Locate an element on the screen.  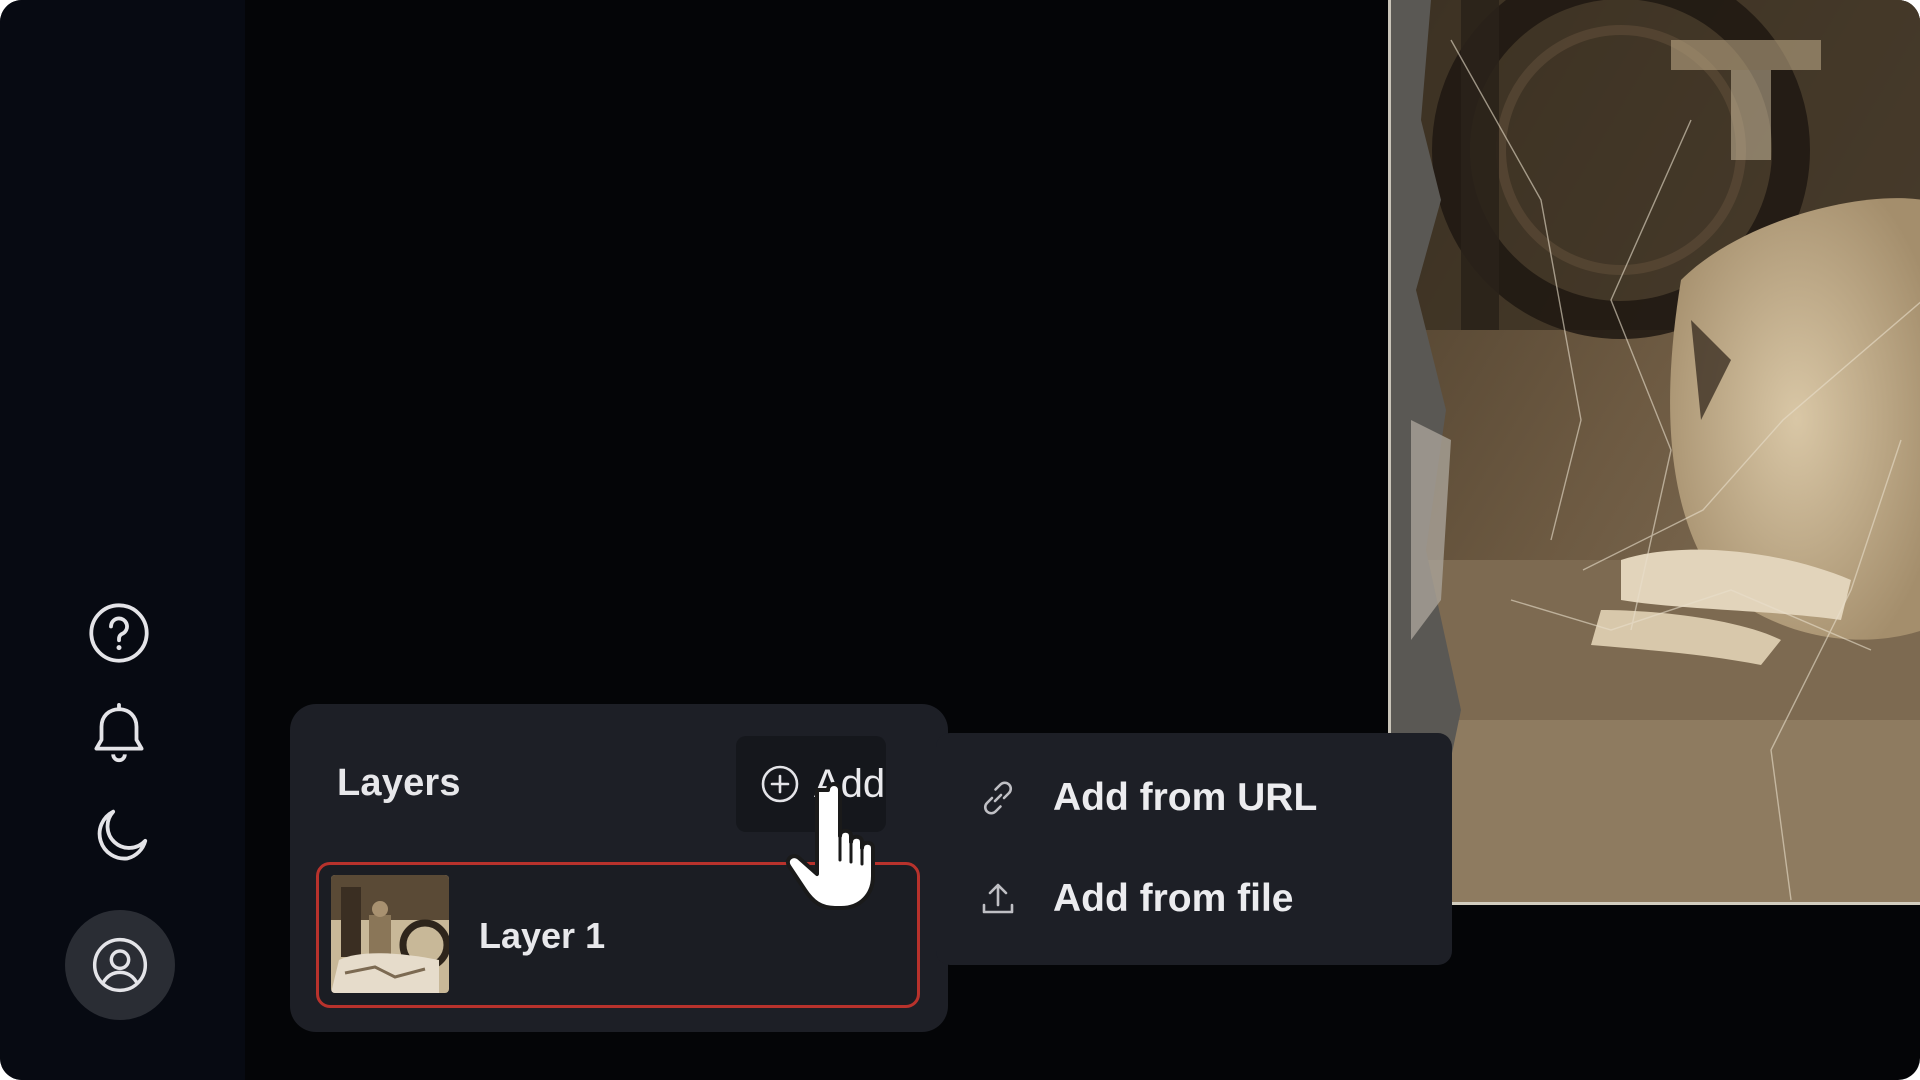
help-circle-icon is located at coordinates (119, 633).